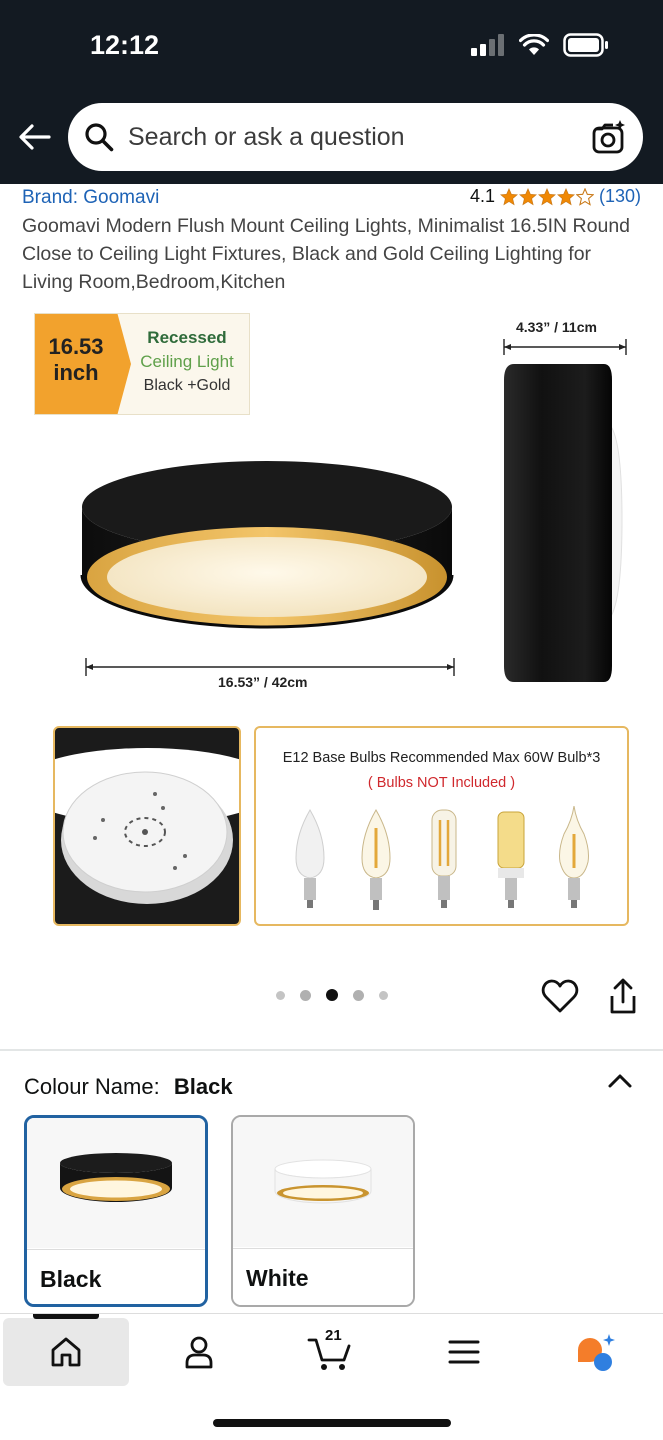  I want to click on colour-option-label: Black, so click(116, 1276).